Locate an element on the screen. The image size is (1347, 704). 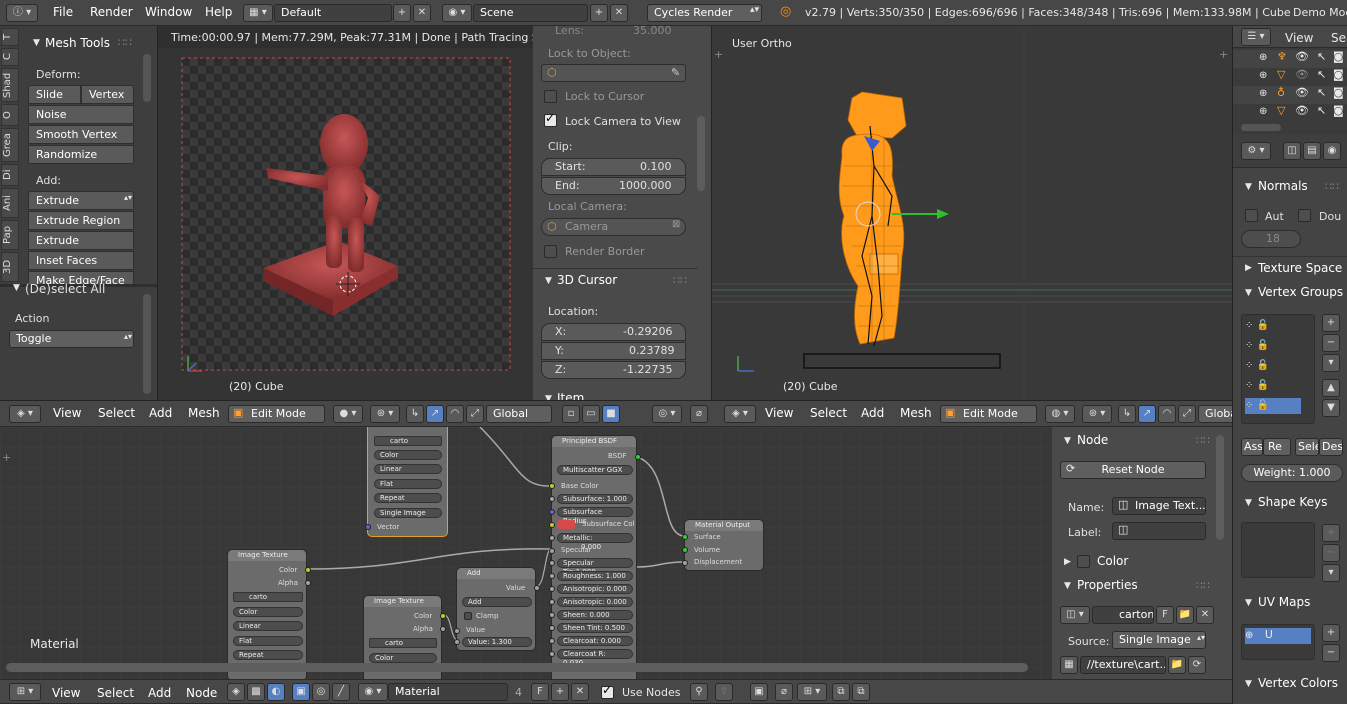
manipulator-icon: ↳ is located at coordinates (415, 414).